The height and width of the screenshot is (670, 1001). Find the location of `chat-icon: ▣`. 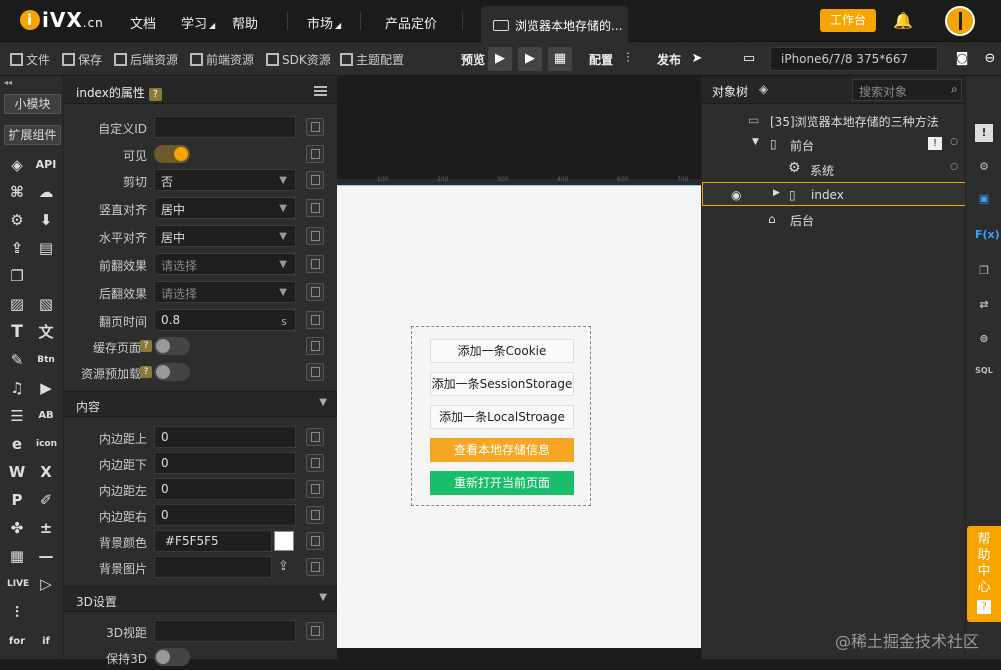

chat-icon: ▣ is located at coordinates (984, 199).